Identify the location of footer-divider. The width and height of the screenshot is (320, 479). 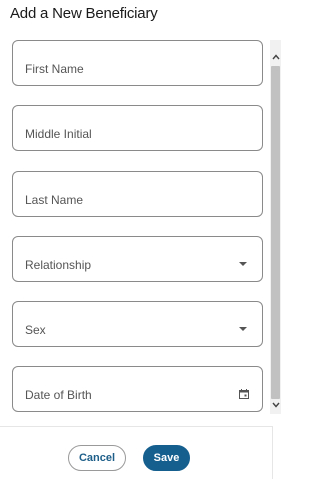
(136, 426).